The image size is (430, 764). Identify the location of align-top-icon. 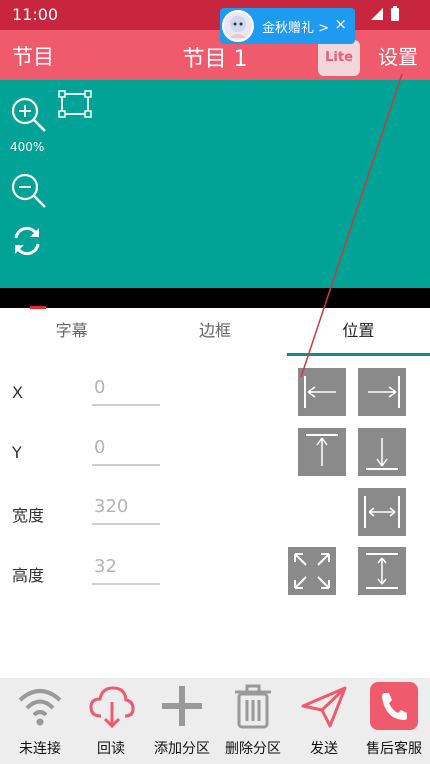
(322, 450).